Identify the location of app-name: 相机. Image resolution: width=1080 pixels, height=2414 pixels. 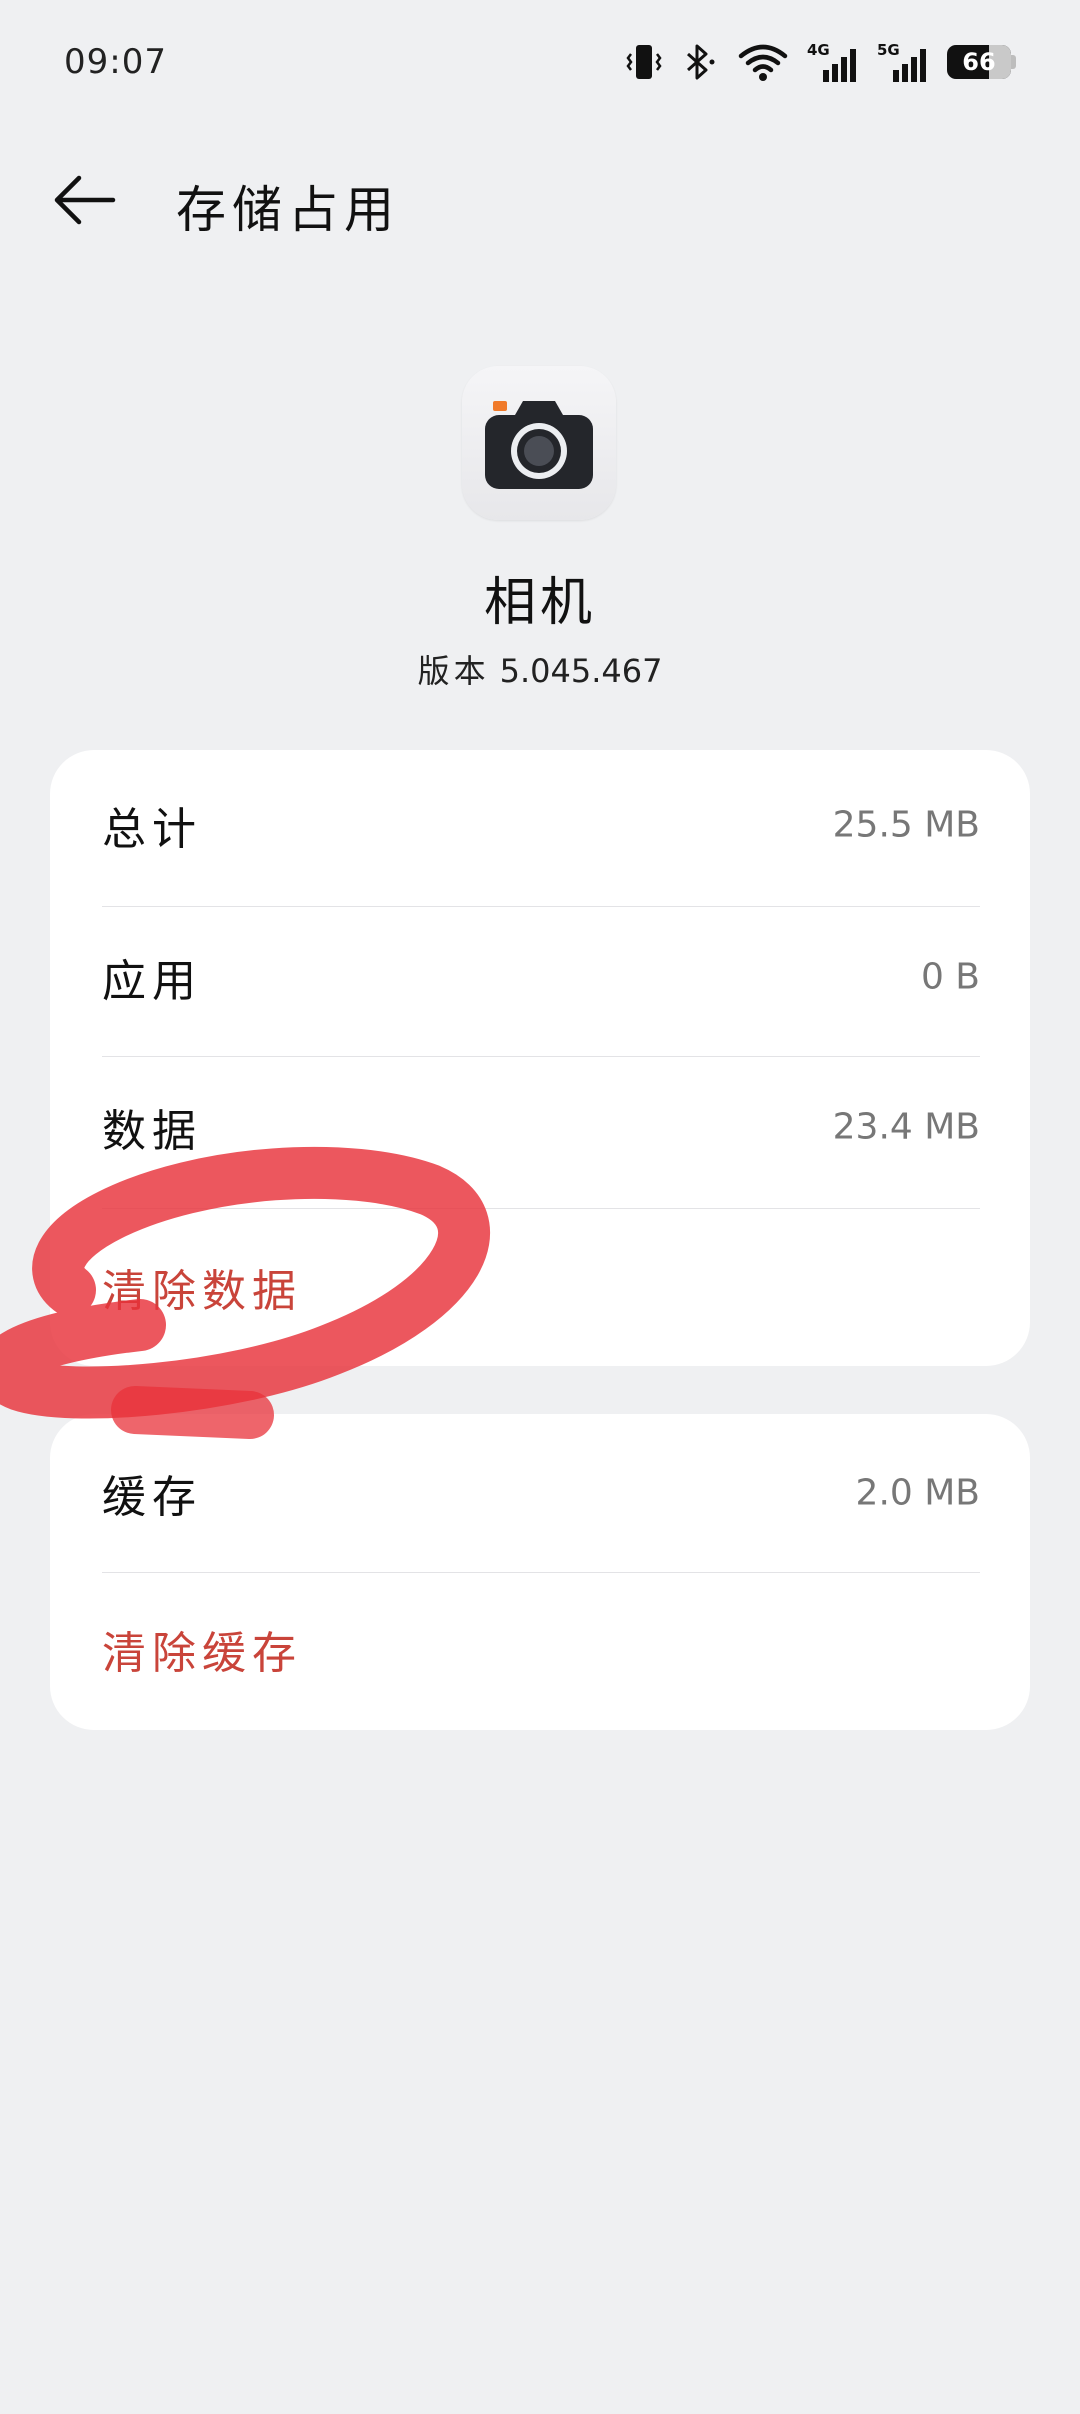
(539, 603).